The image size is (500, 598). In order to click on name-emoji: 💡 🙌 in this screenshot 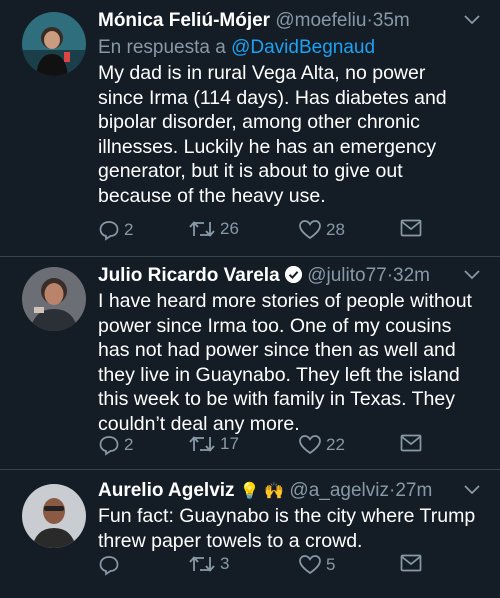, I will do `click(262, 491)`.